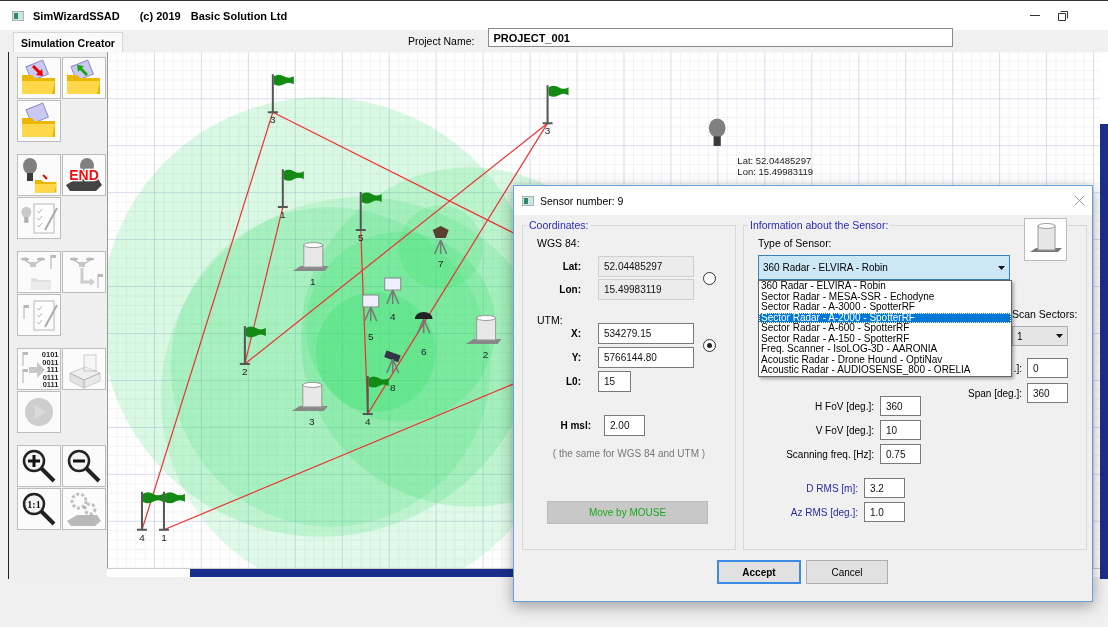  What do you see at coordinates (829, 454) in the screenshot?
I see `field-label: Scanning freq. [Hz]:` at bounding box center [829, 454].